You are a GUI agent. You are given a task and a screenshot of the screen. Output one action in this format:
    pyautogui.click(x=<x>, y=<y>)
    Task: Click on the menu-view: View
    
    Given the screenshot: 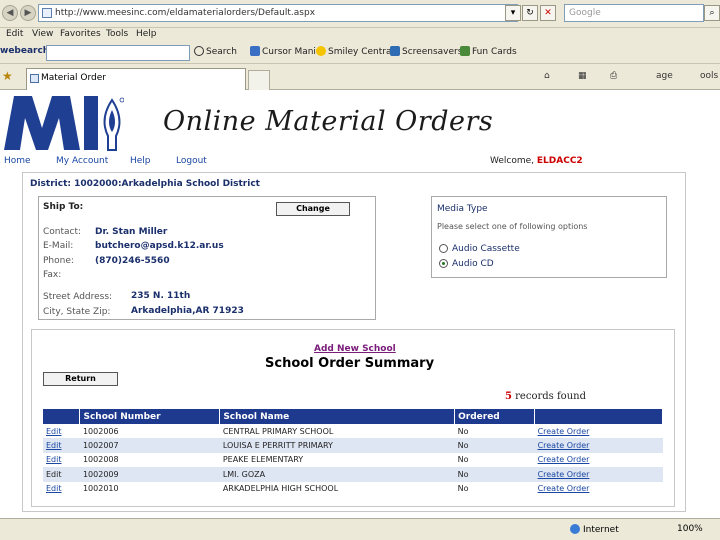 What is the action you would take?
    pyautogui.click(x=42, y=34)
    